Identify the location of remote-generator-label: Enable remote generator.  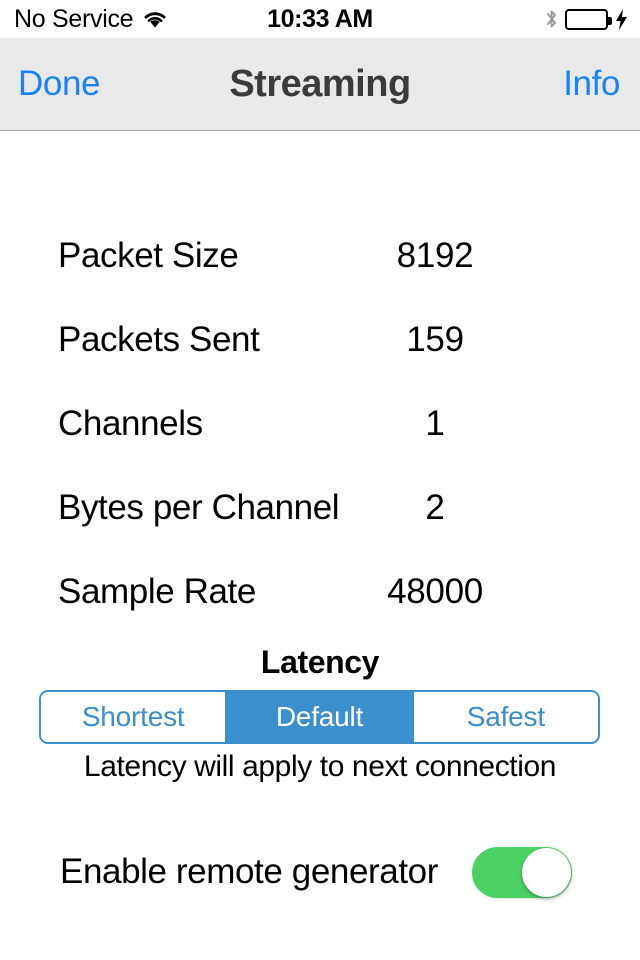
(249, 871).